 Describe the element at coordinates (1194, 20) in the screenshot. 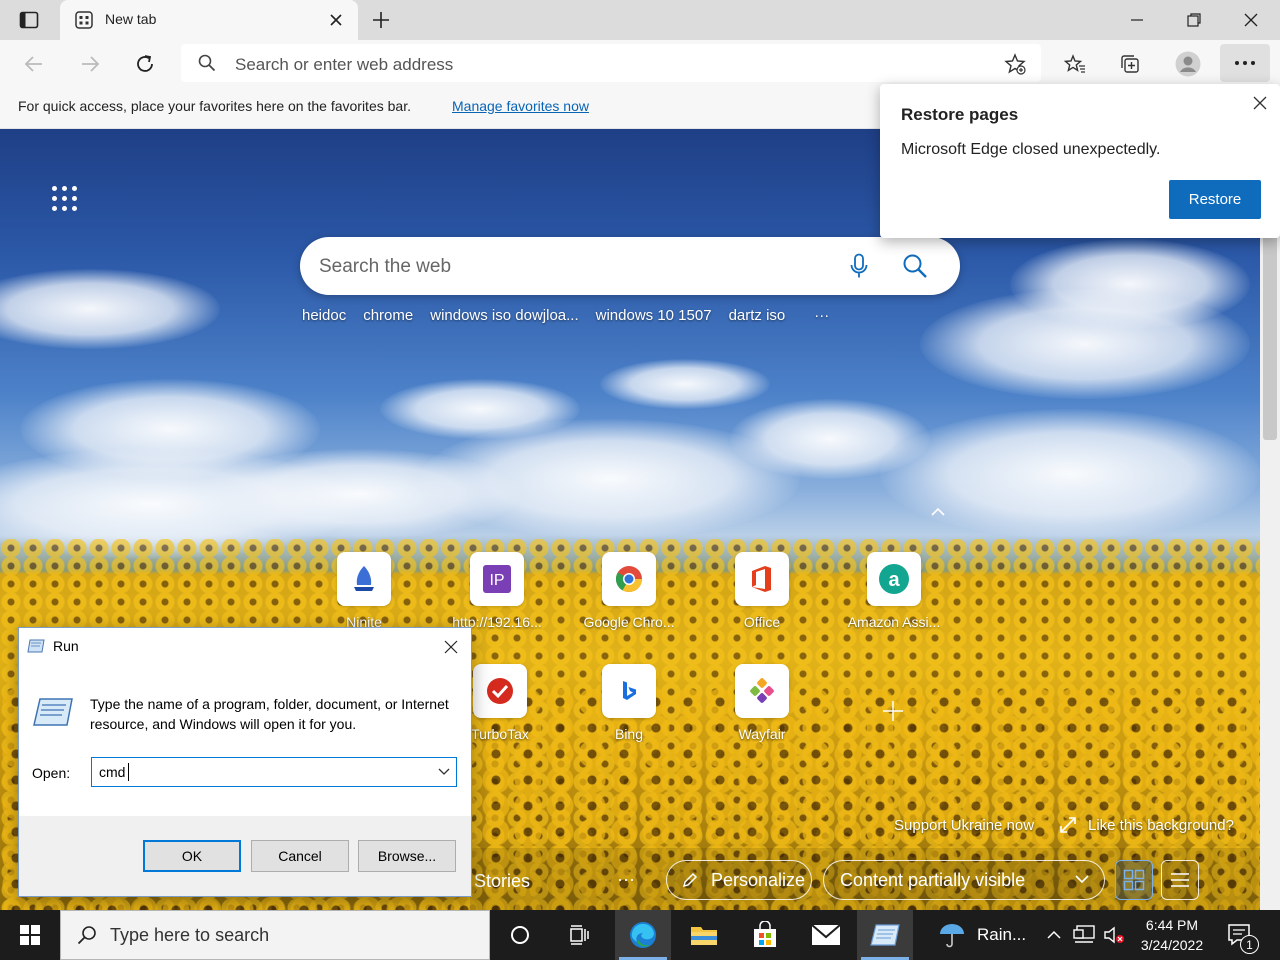

I see `restore-window-icon` at that location.